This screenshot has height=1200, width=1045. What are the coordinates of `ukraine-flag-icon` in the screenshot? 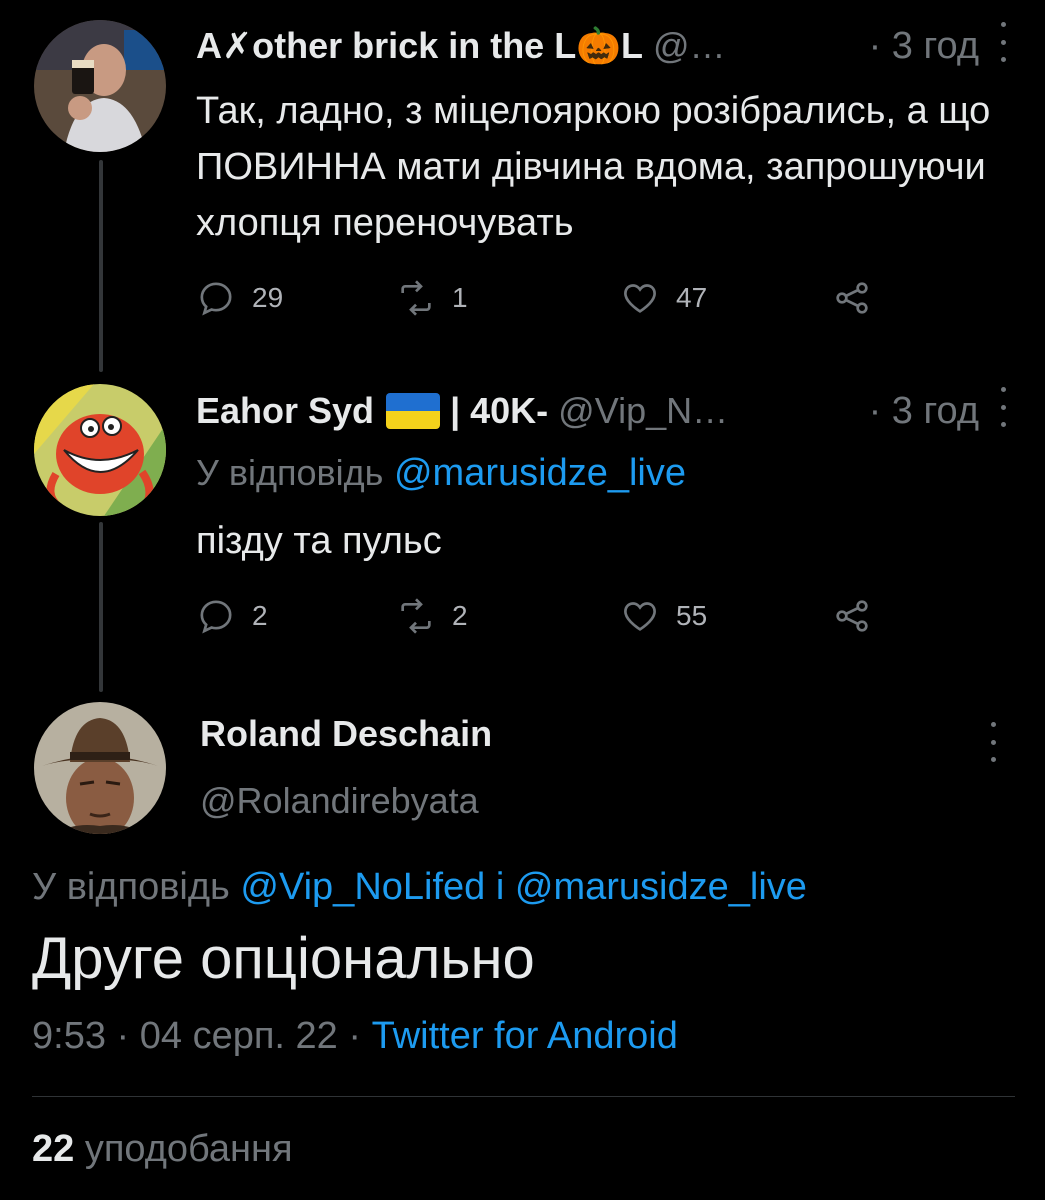 It's located at (413, 411).